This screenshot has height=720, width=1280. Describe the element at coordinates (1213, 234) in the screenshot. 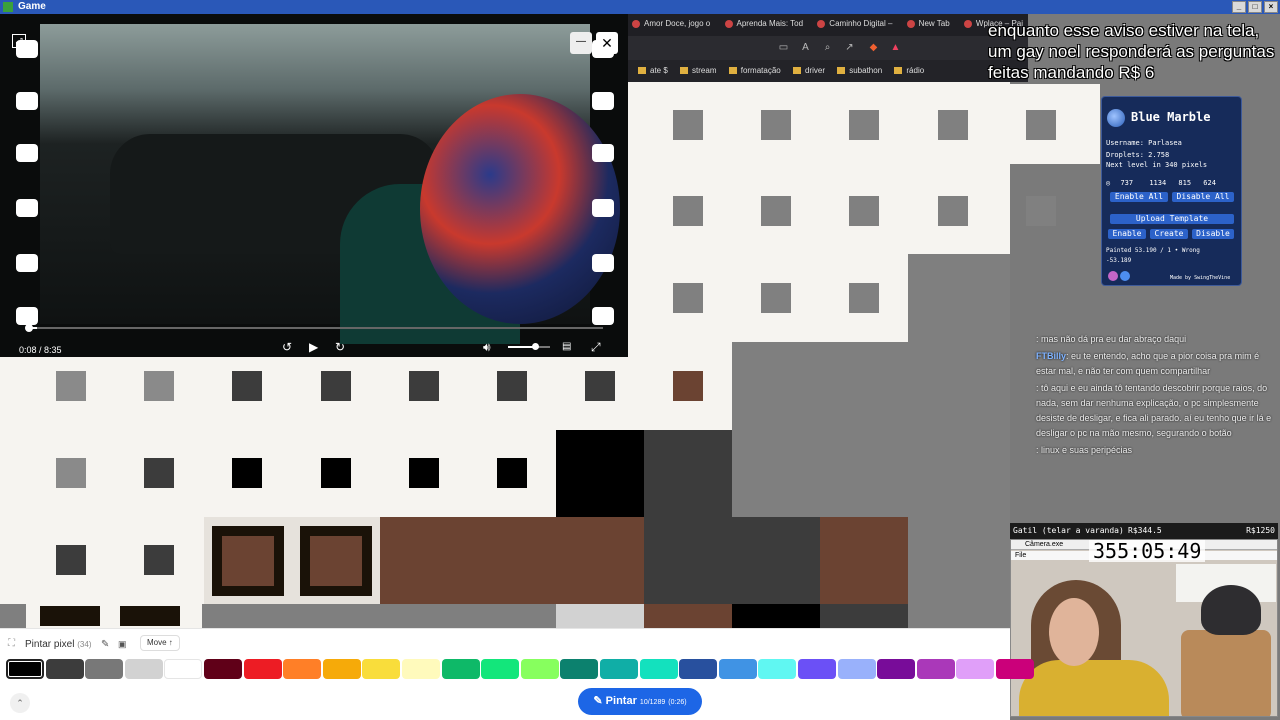

I see `disable-button: Disable` at that location.